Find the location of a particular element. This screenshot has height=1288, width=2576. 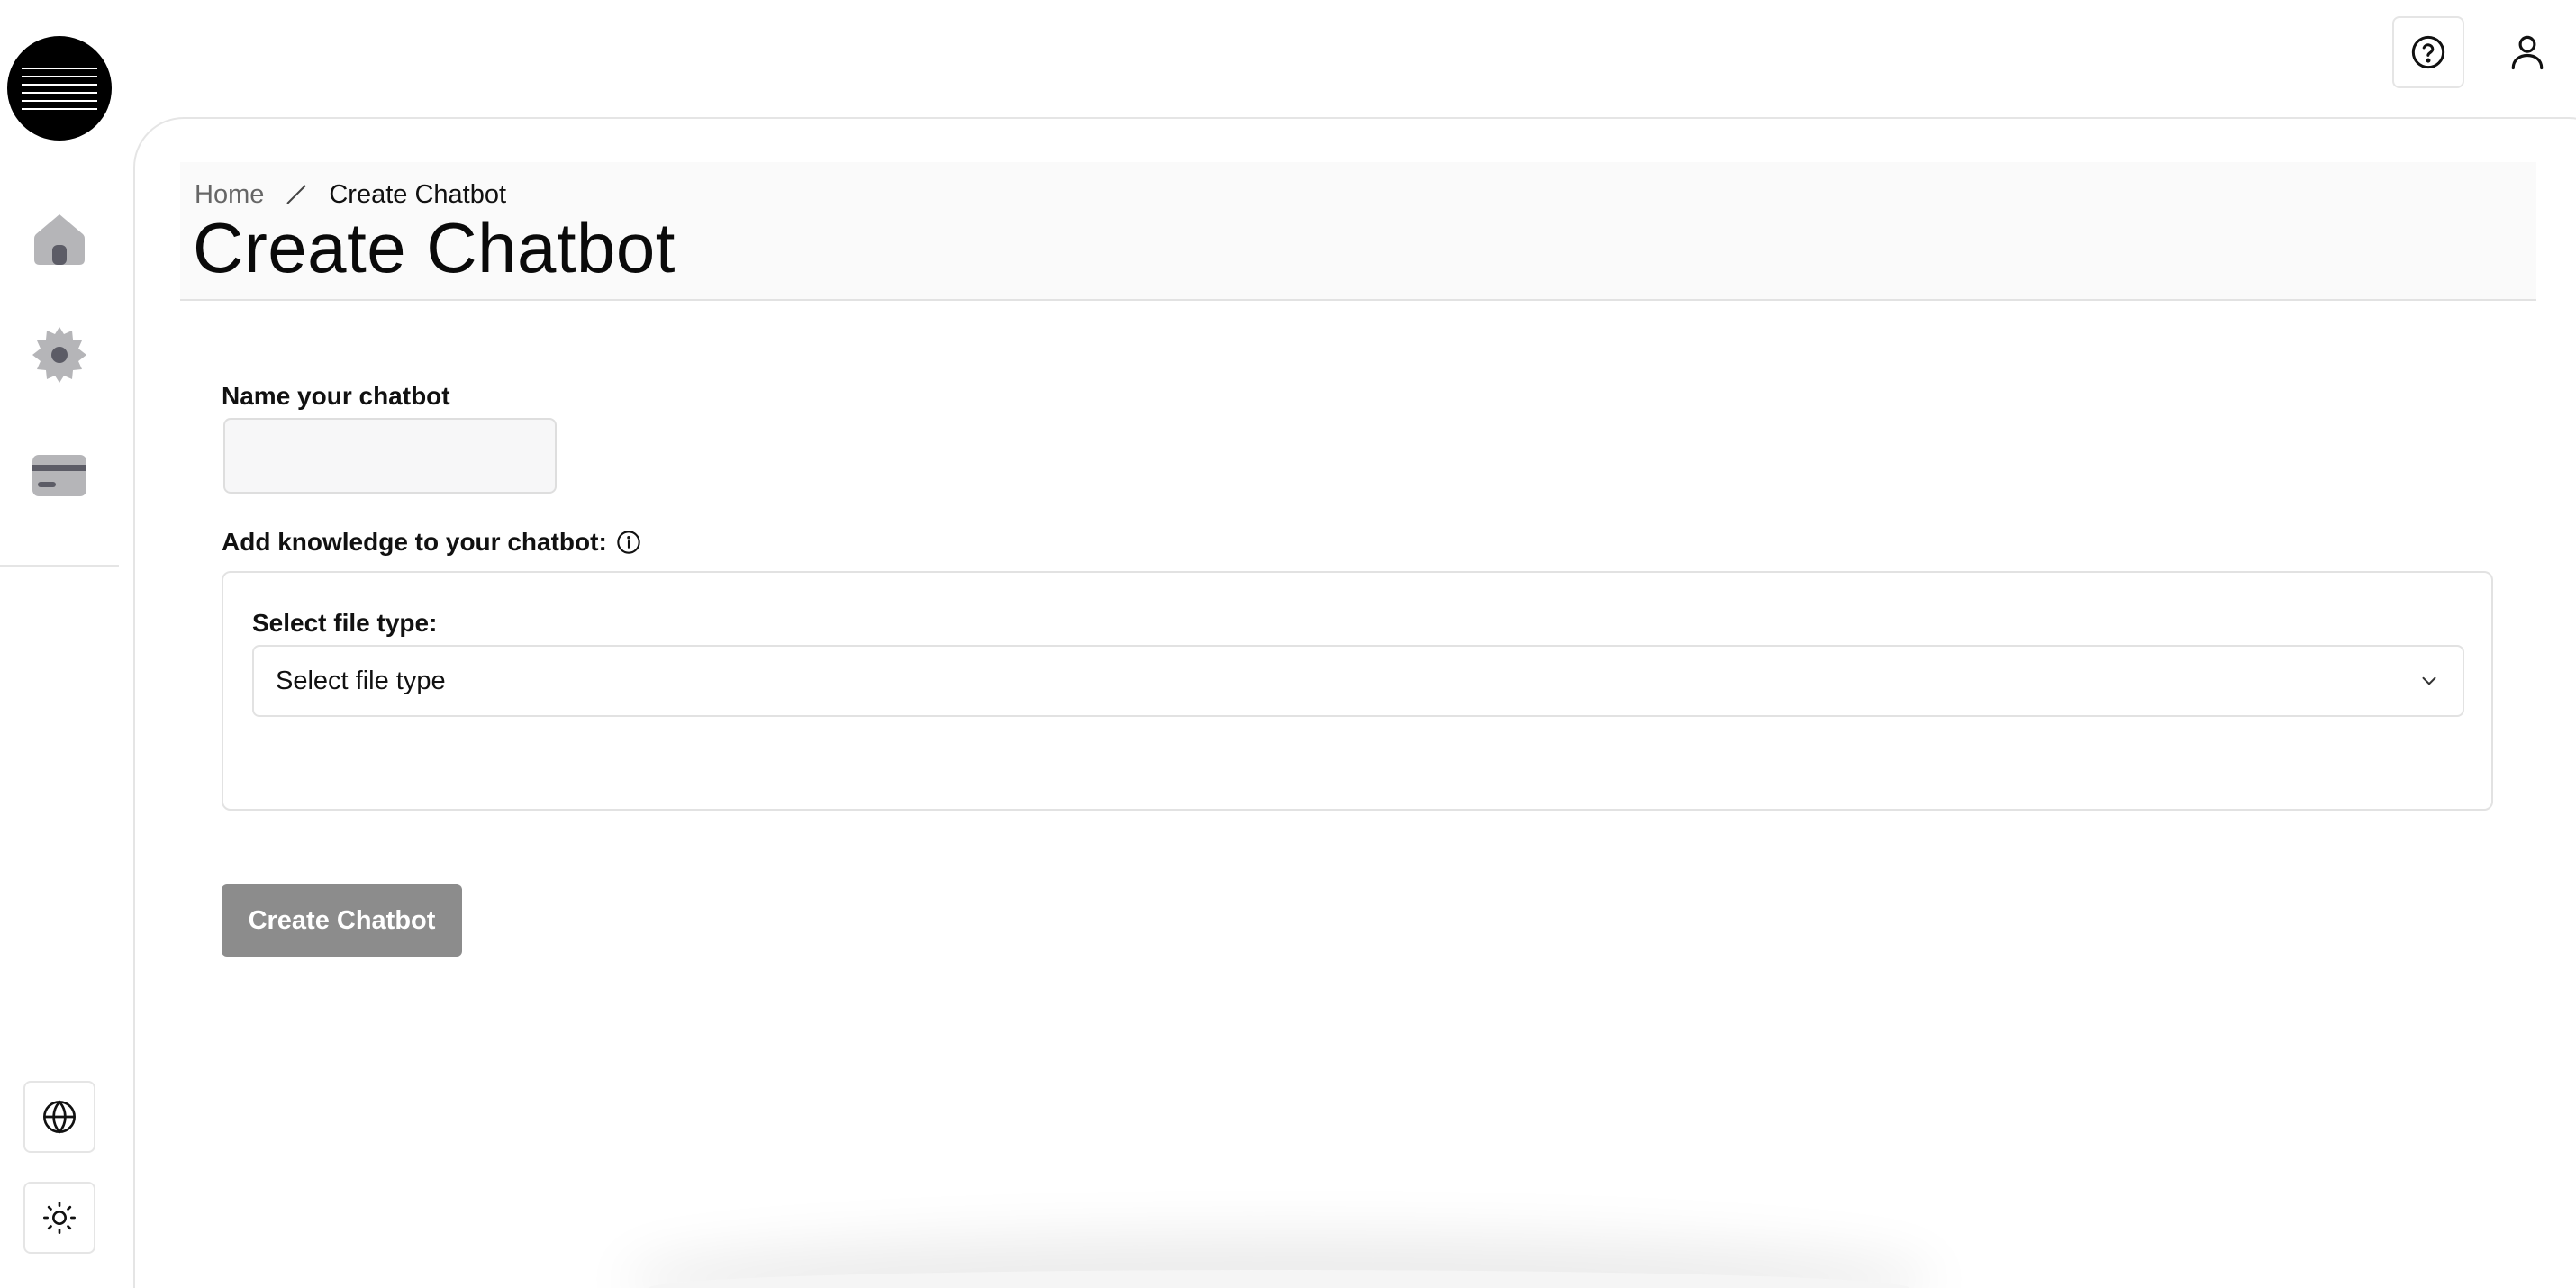

globe-icon is located at coordinates (60, 1117).